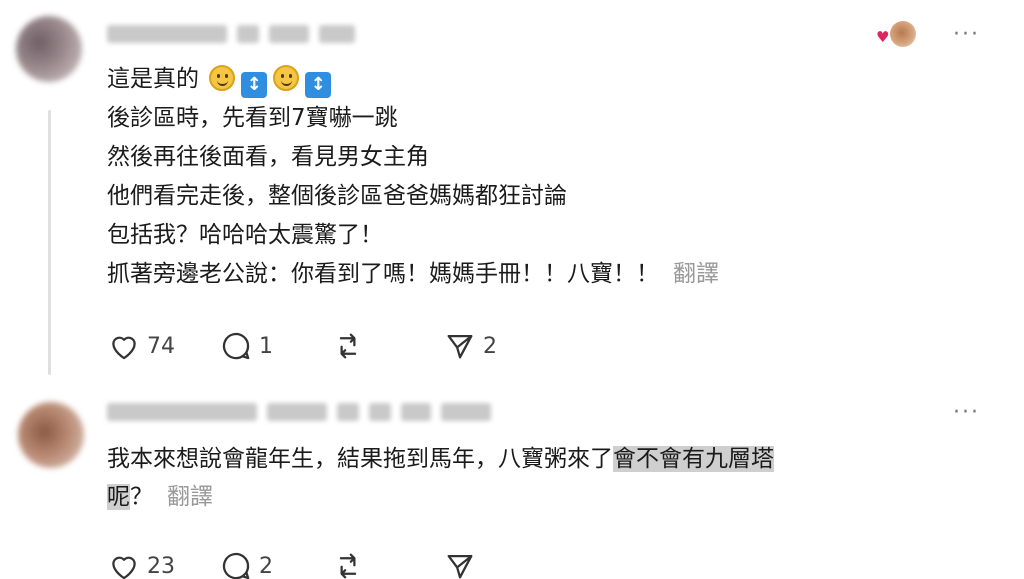 The image size is (1024, 579). Describe the element at coordinates (490, 346) in the screenshot. I see `share-count: 2` at that location.